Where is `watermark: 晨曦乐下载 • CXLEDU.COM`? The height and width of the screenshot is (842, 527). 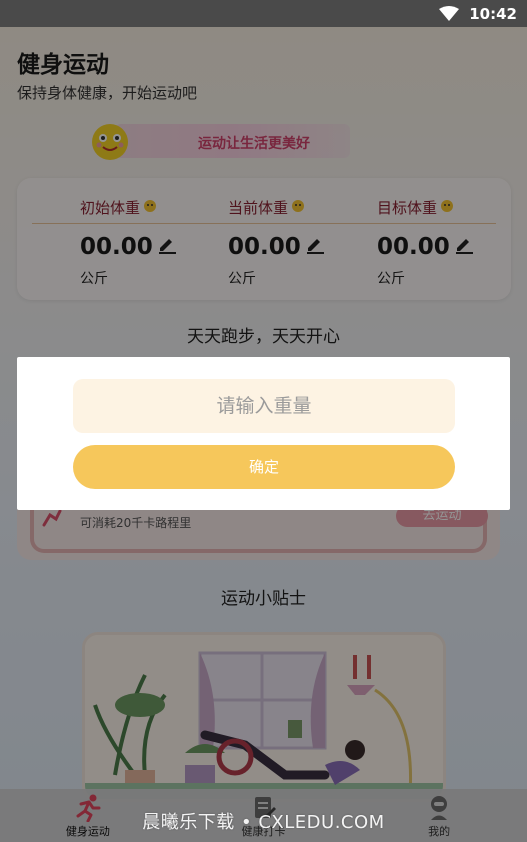
watermark: 晨曦乐下载 • CXLEDU.COM is located at coordinates (263, 822).